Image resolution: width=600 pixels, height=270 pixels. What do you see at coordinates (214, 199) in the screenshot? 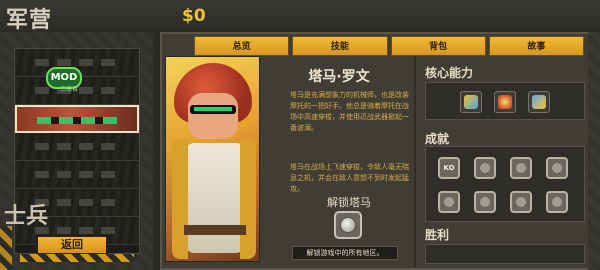
I see `portrait-vest` at bounding box center [214, 199].